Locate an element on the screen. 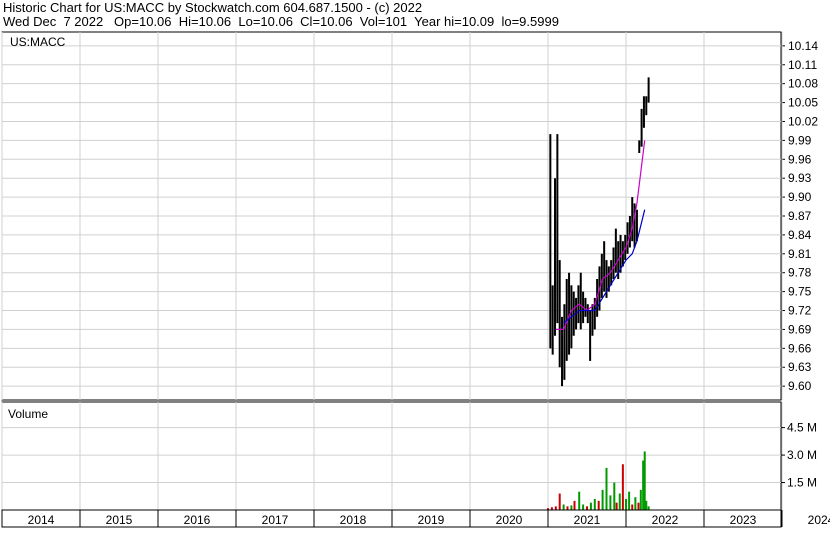  volume-panel-title: Volume is located at coordinates (28, 414).